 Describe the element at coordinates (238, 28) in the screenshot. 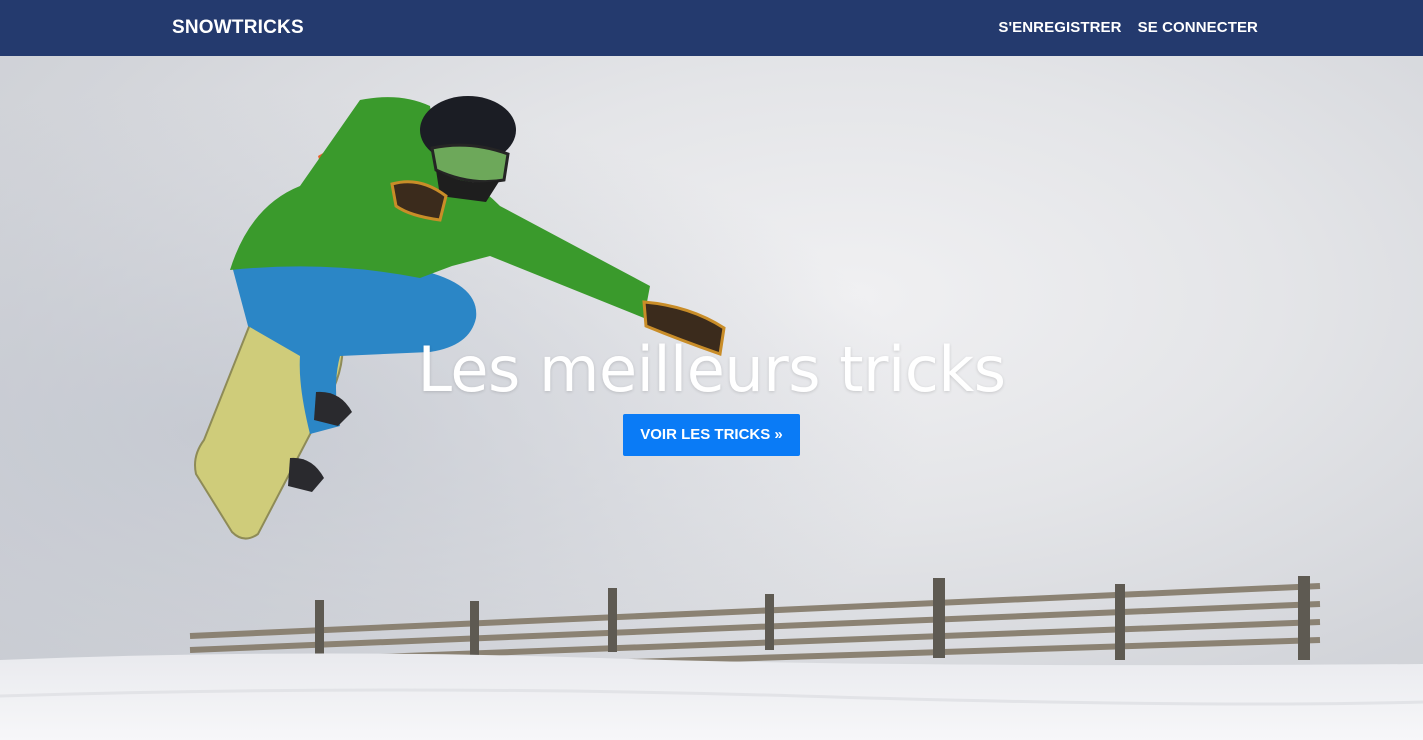

I see `brand-logo-link: SNOWTRICKS` at that location.